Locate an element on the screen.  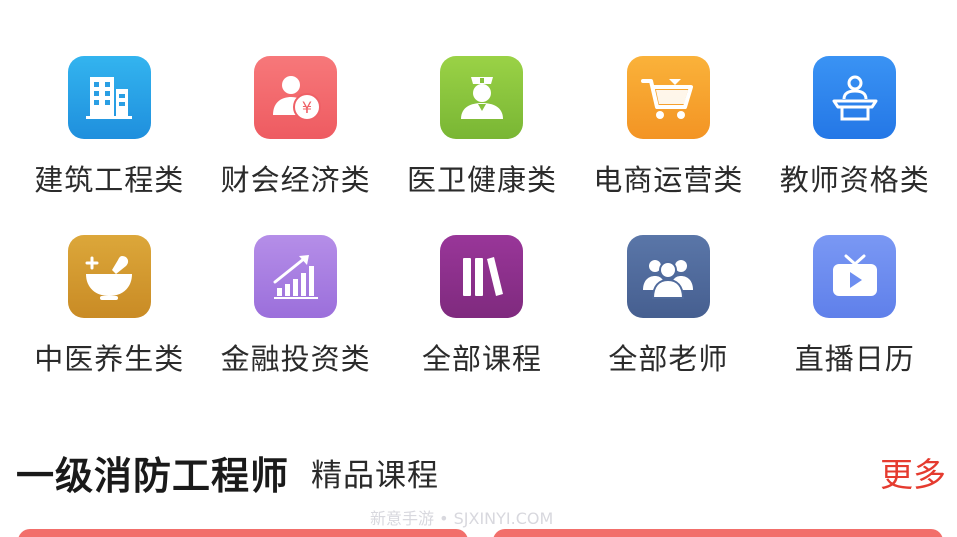
growth-chart-icon is located at coordinates (296, 276).